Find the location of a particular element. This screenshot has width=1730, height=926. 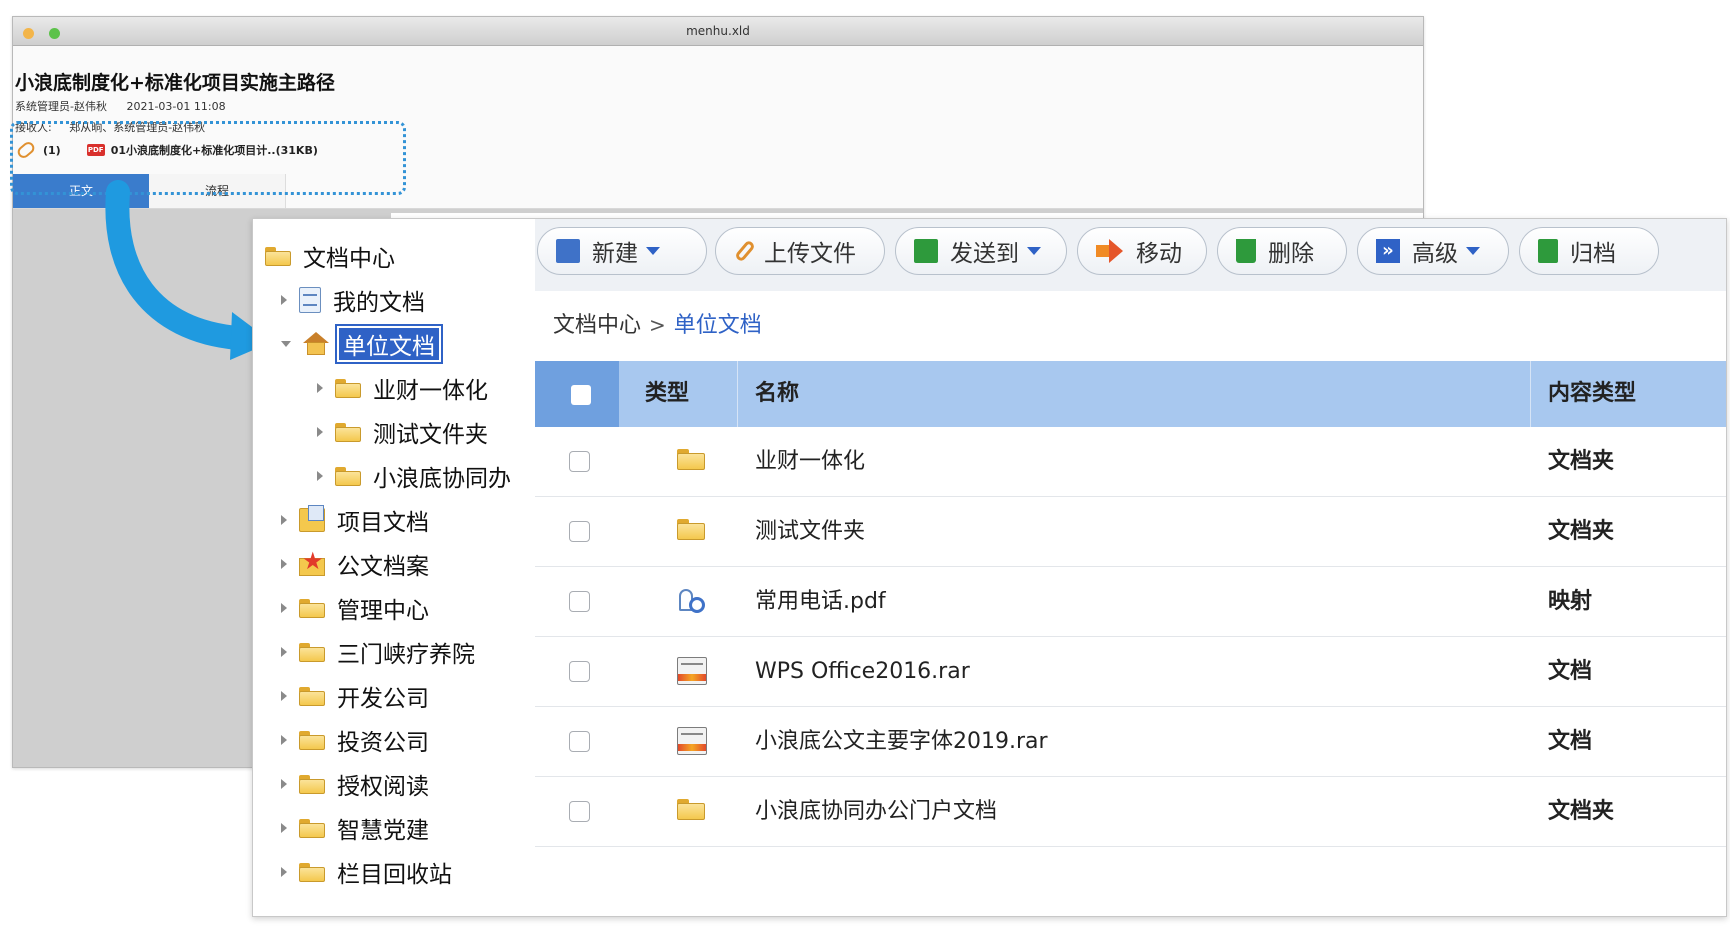

row-name: WPS Office2016.rar is located at coordinates (862, 671).